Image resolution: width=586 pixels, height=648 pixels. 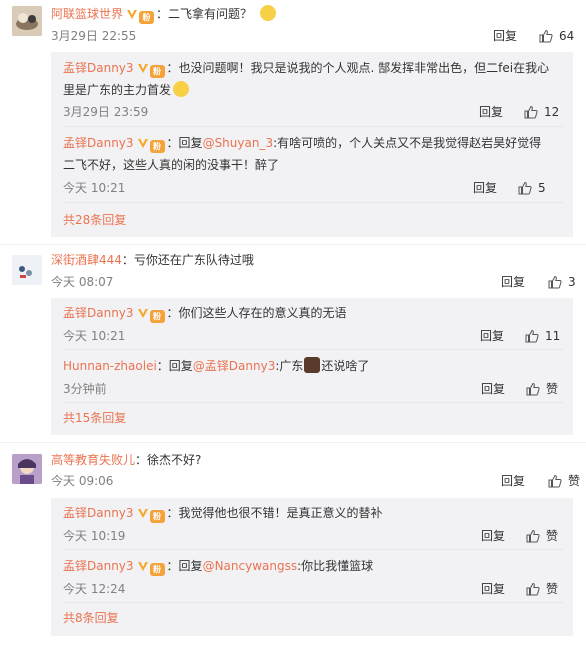 What do you see at coordinates (553, 336) in the screenshot?
I see `like-count: 11` at bounding box center [553, 336].